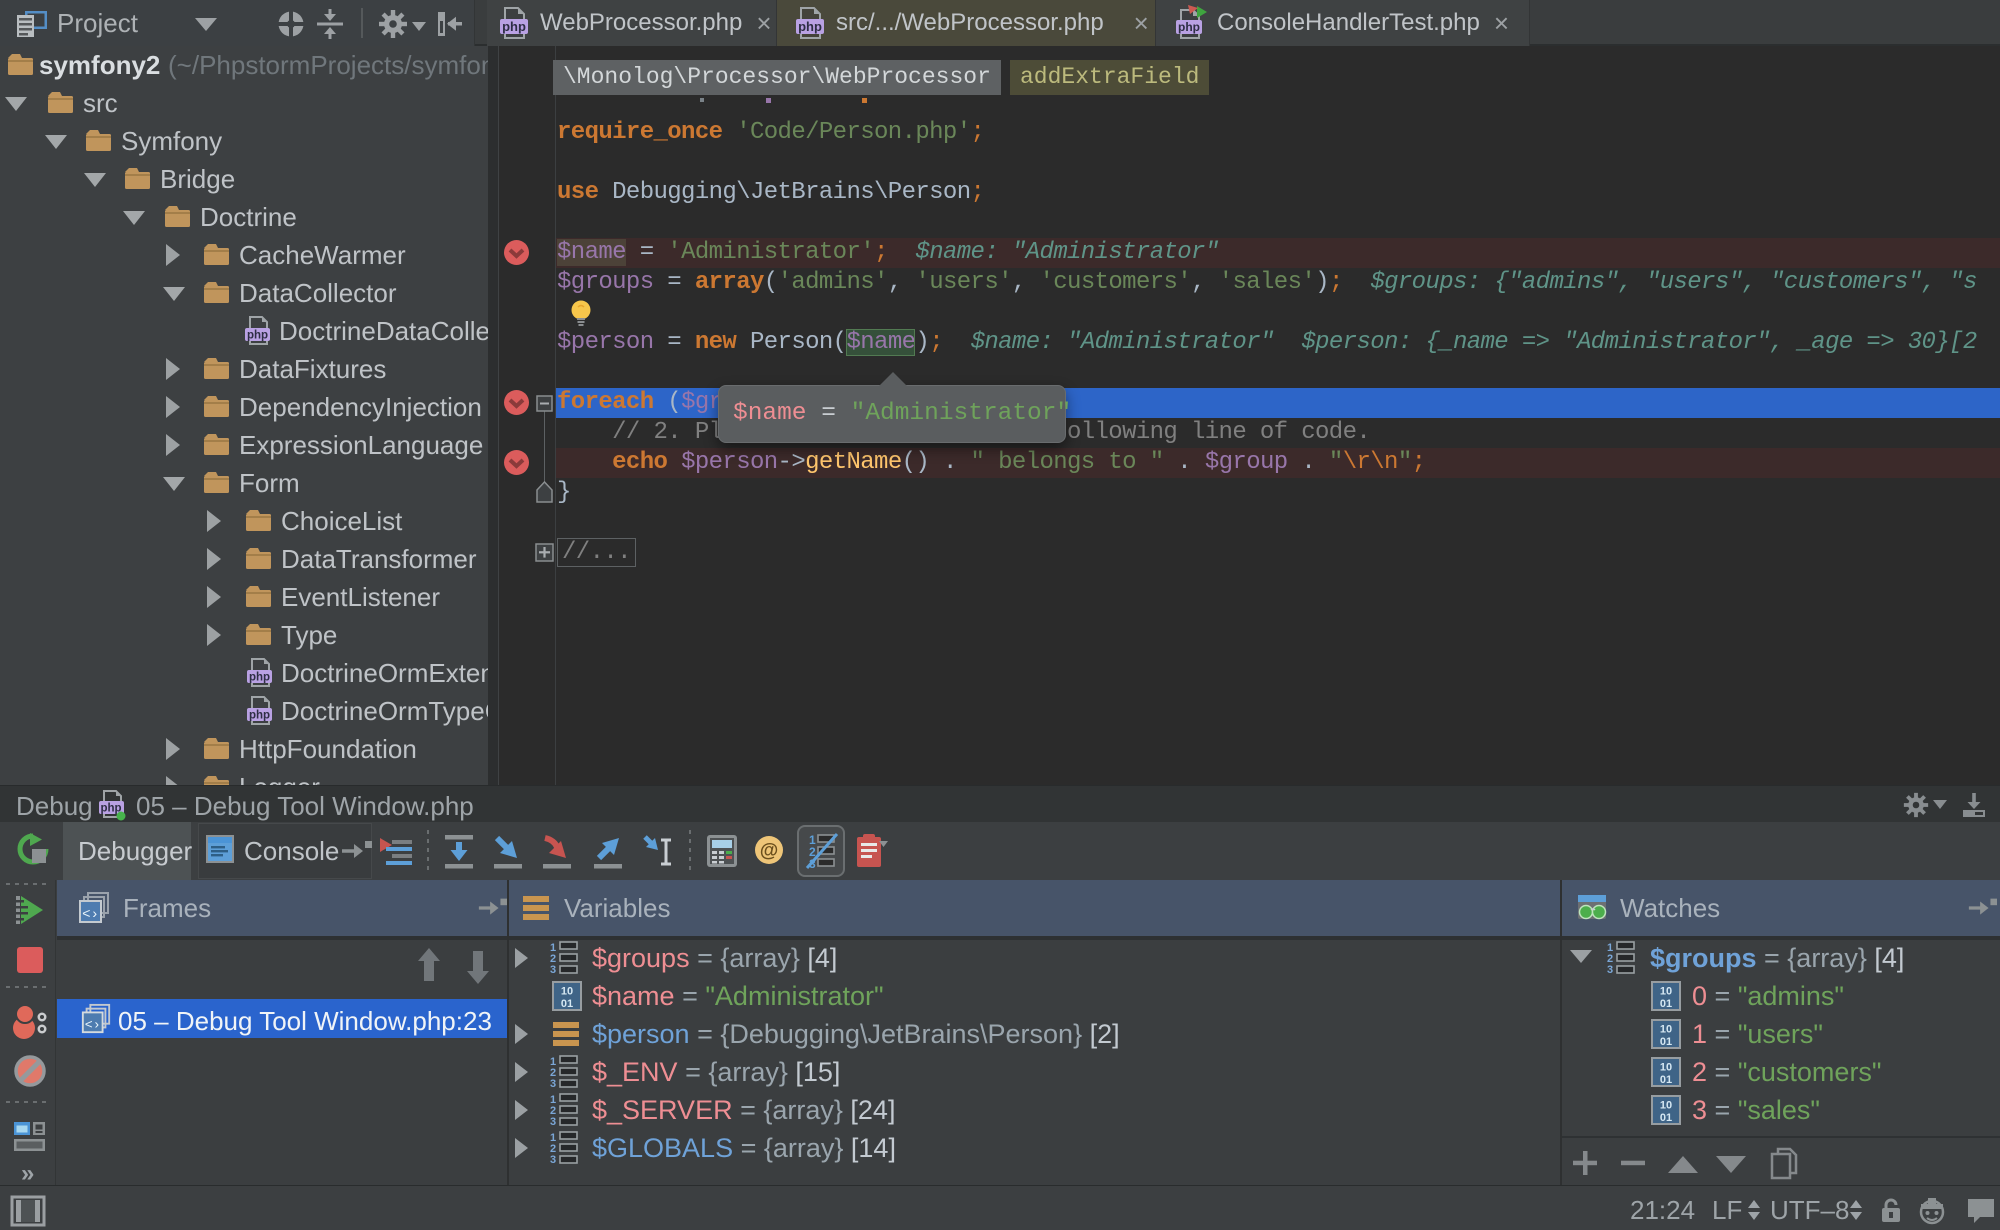 This screenshot has width=2000, height=1230. Describe the element at coordinates (1610, 970) in the screenshot. I see `svg-text: 3` at that location.